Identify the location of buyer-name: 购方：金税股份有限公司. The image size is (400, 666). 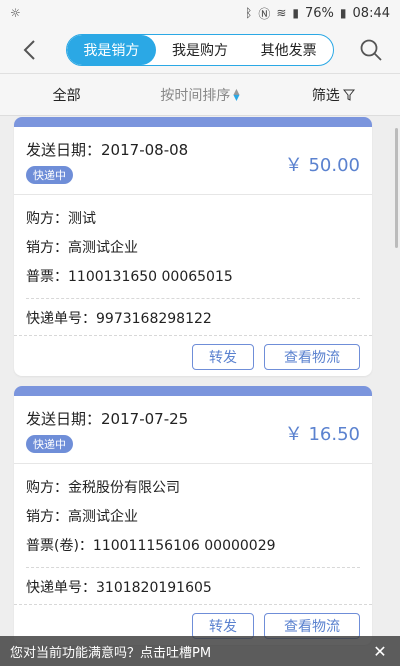
(103, 488).